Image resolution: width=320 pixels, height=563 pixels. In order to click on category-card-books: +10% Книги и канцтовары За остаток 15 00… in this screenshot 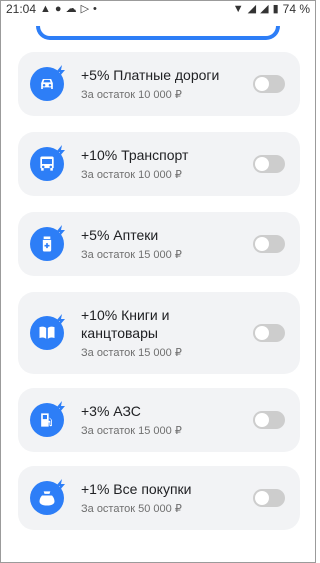, I will do `click(159, 333)`.